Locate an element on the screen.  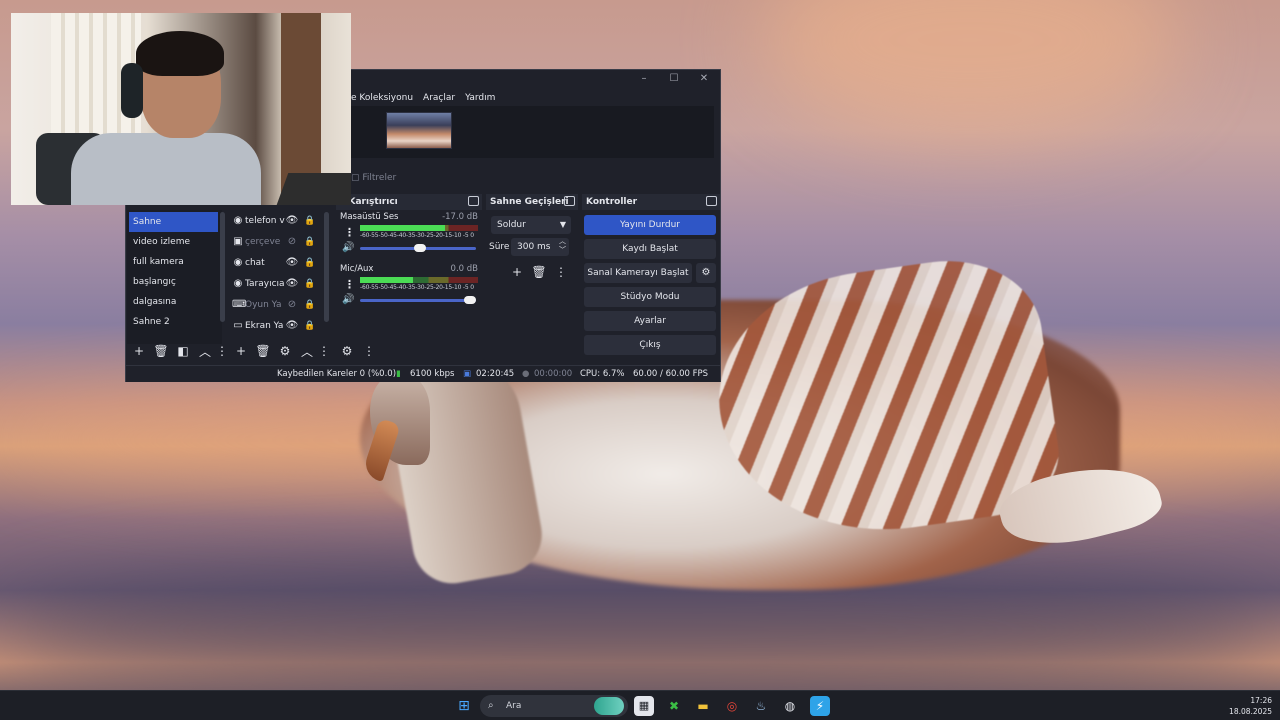
app-icon: ⚡ is located at coordinates (820, 706).